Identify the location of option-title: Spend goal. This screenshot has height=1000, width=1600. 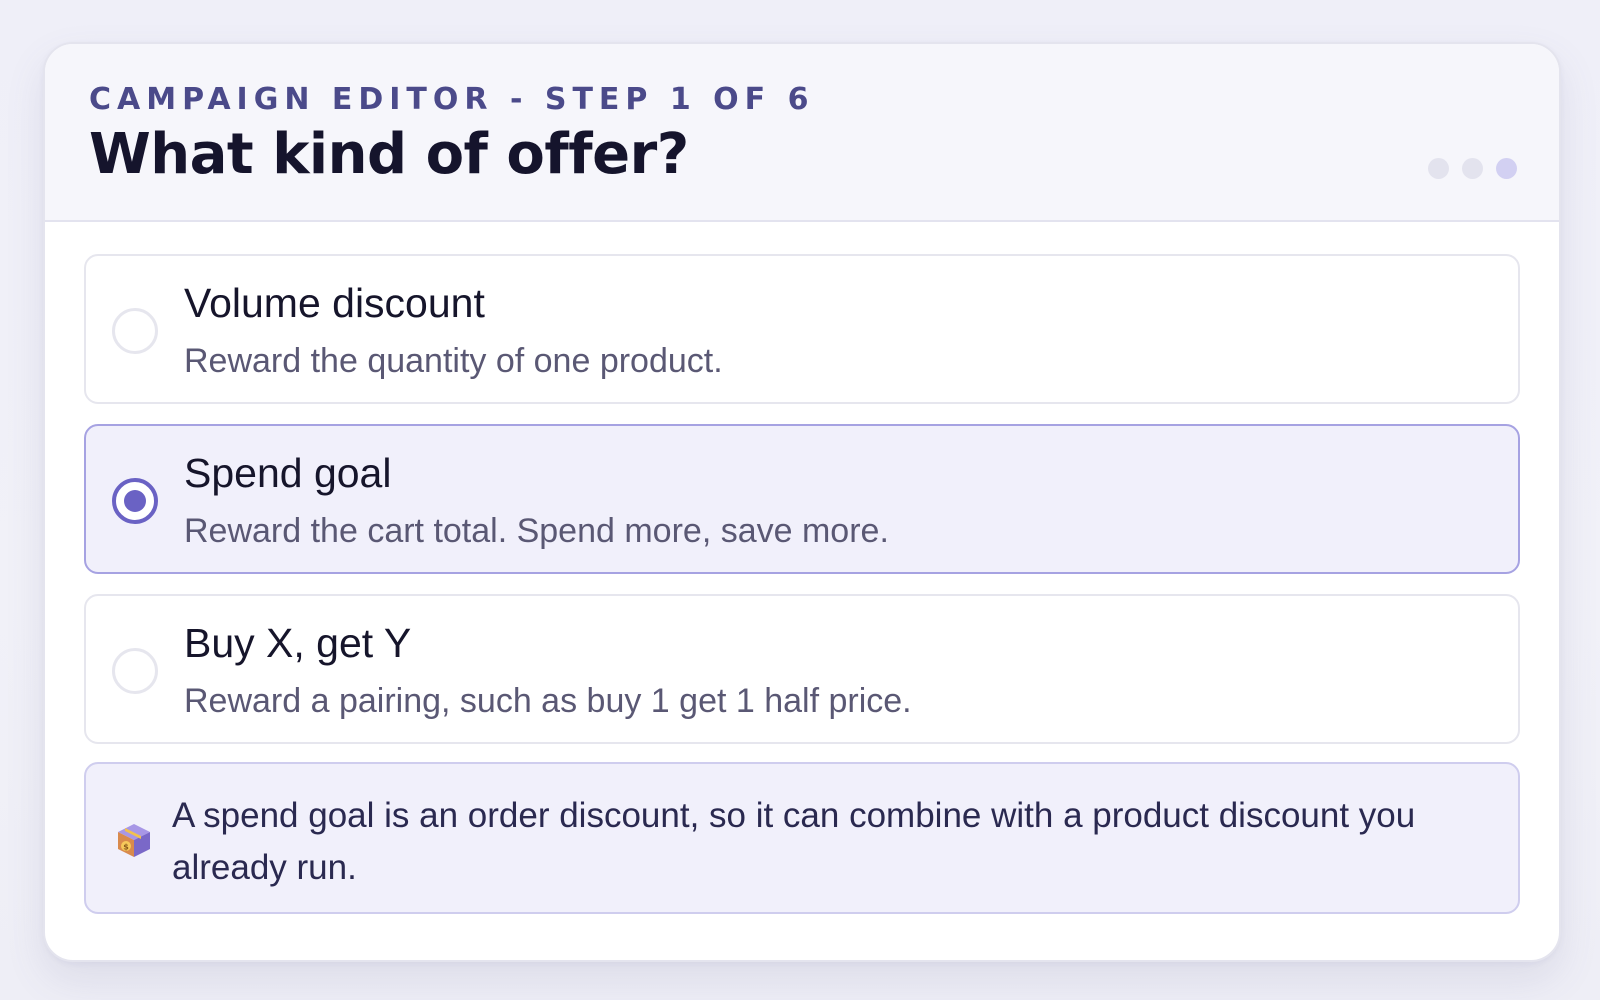
(288, 473).